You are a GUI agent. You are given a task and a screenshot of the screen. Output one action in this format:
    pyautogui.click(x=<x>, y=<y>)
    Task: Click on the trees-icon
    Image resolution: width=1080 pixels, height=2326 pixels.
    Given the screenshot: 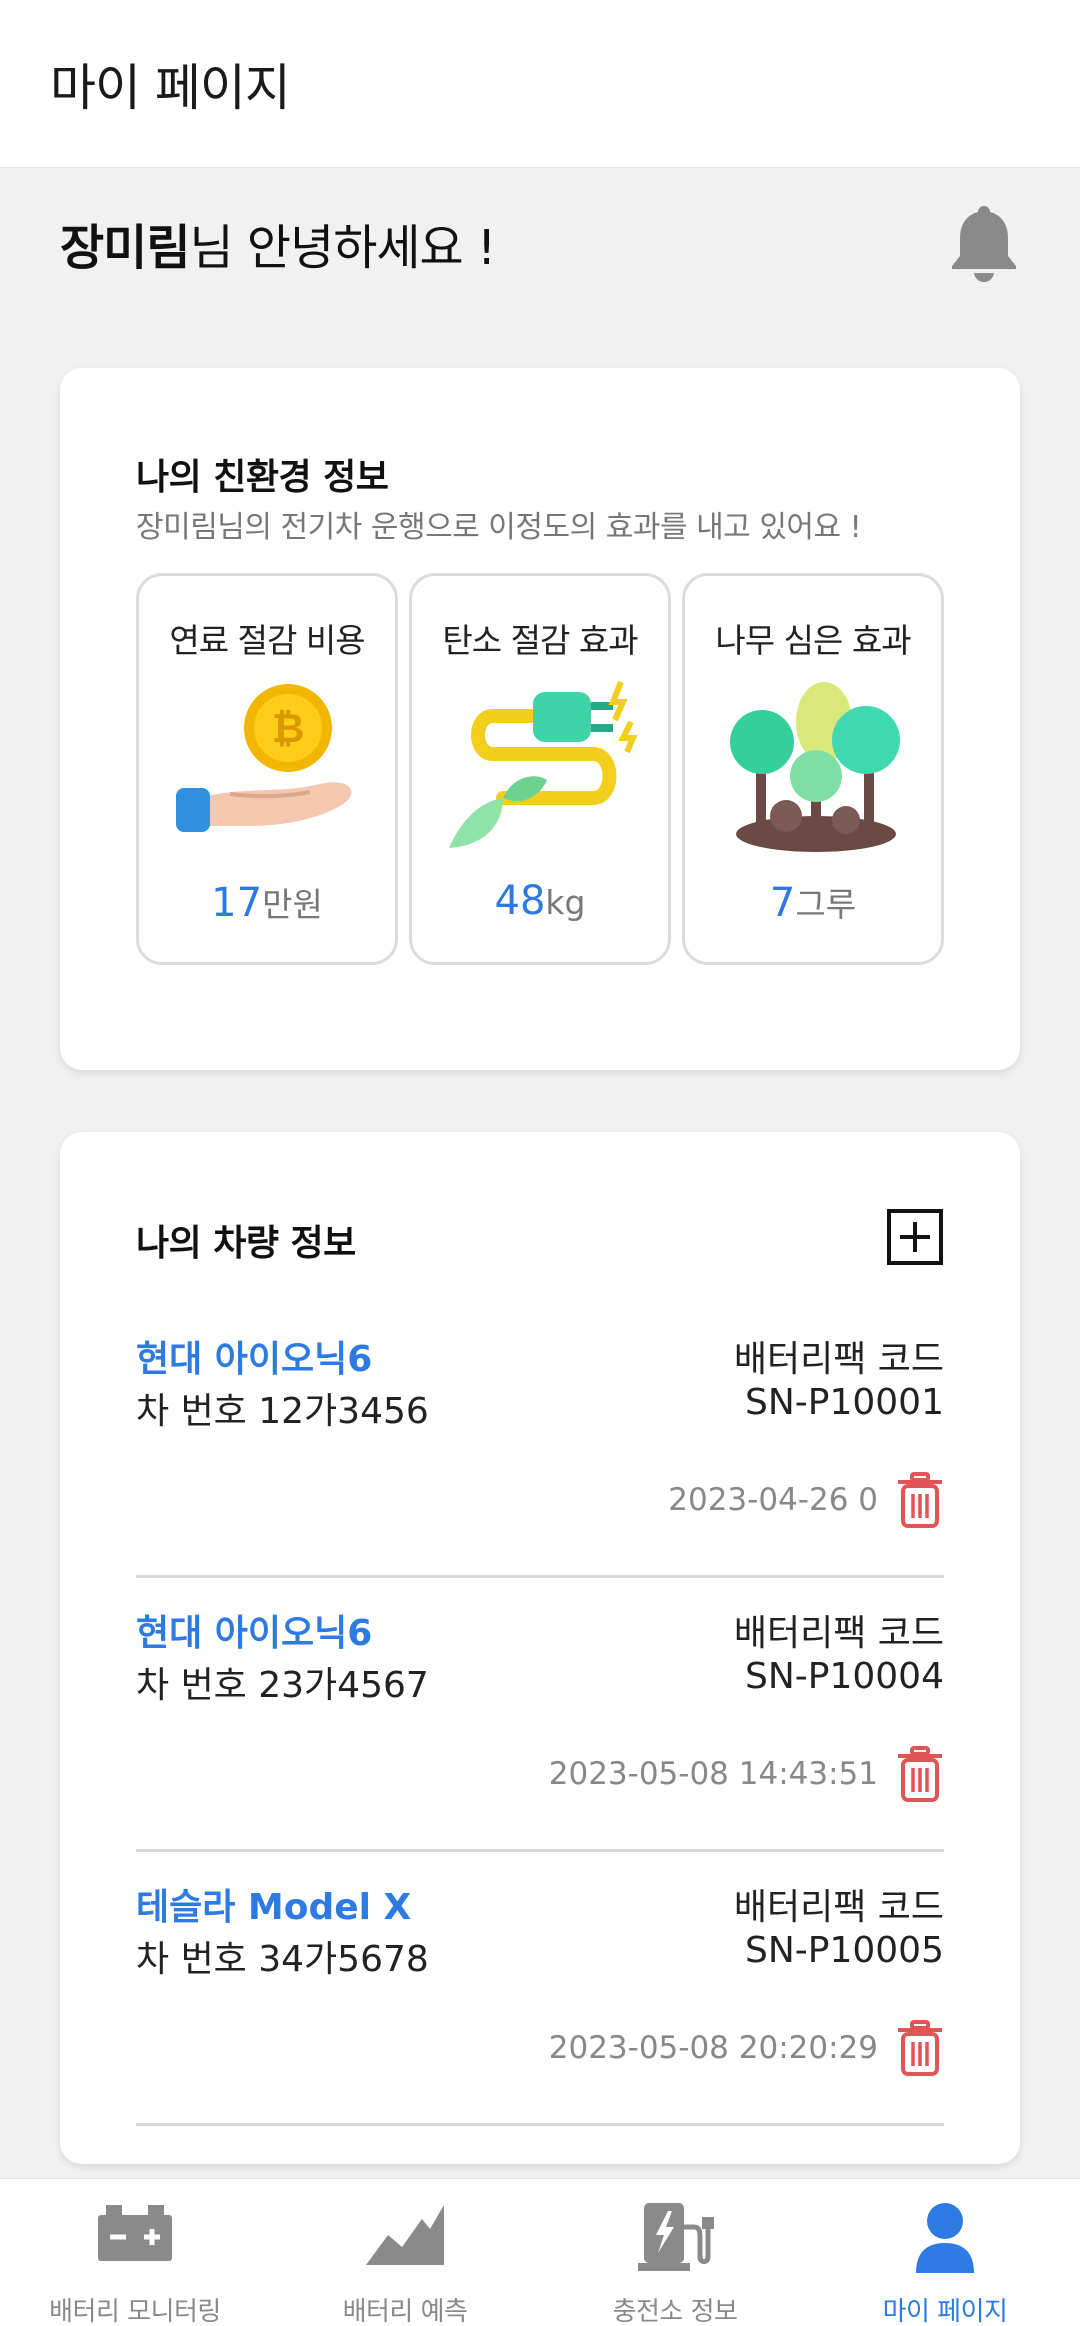 What is the action you would take?
    pyautogui.click(x=815, y=767)
    